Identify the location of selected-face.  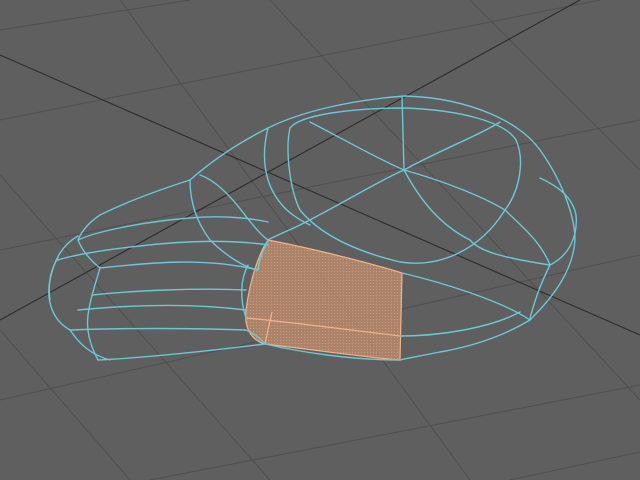
(324, 300).